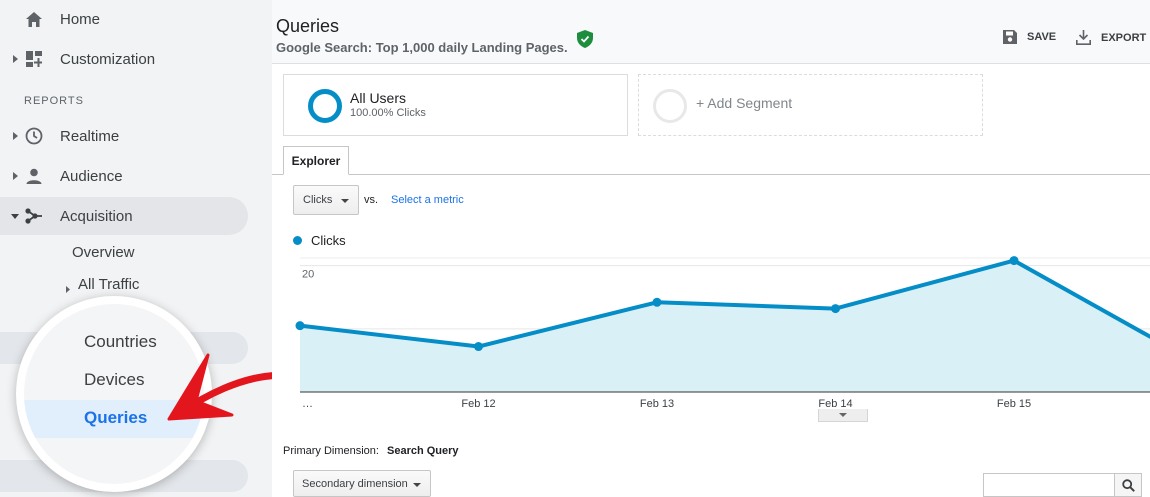  What do you see at coordinates (108, 59) in the screenshot?
I see `nav-customization-label: Customization` at bounding box center [108, 59].